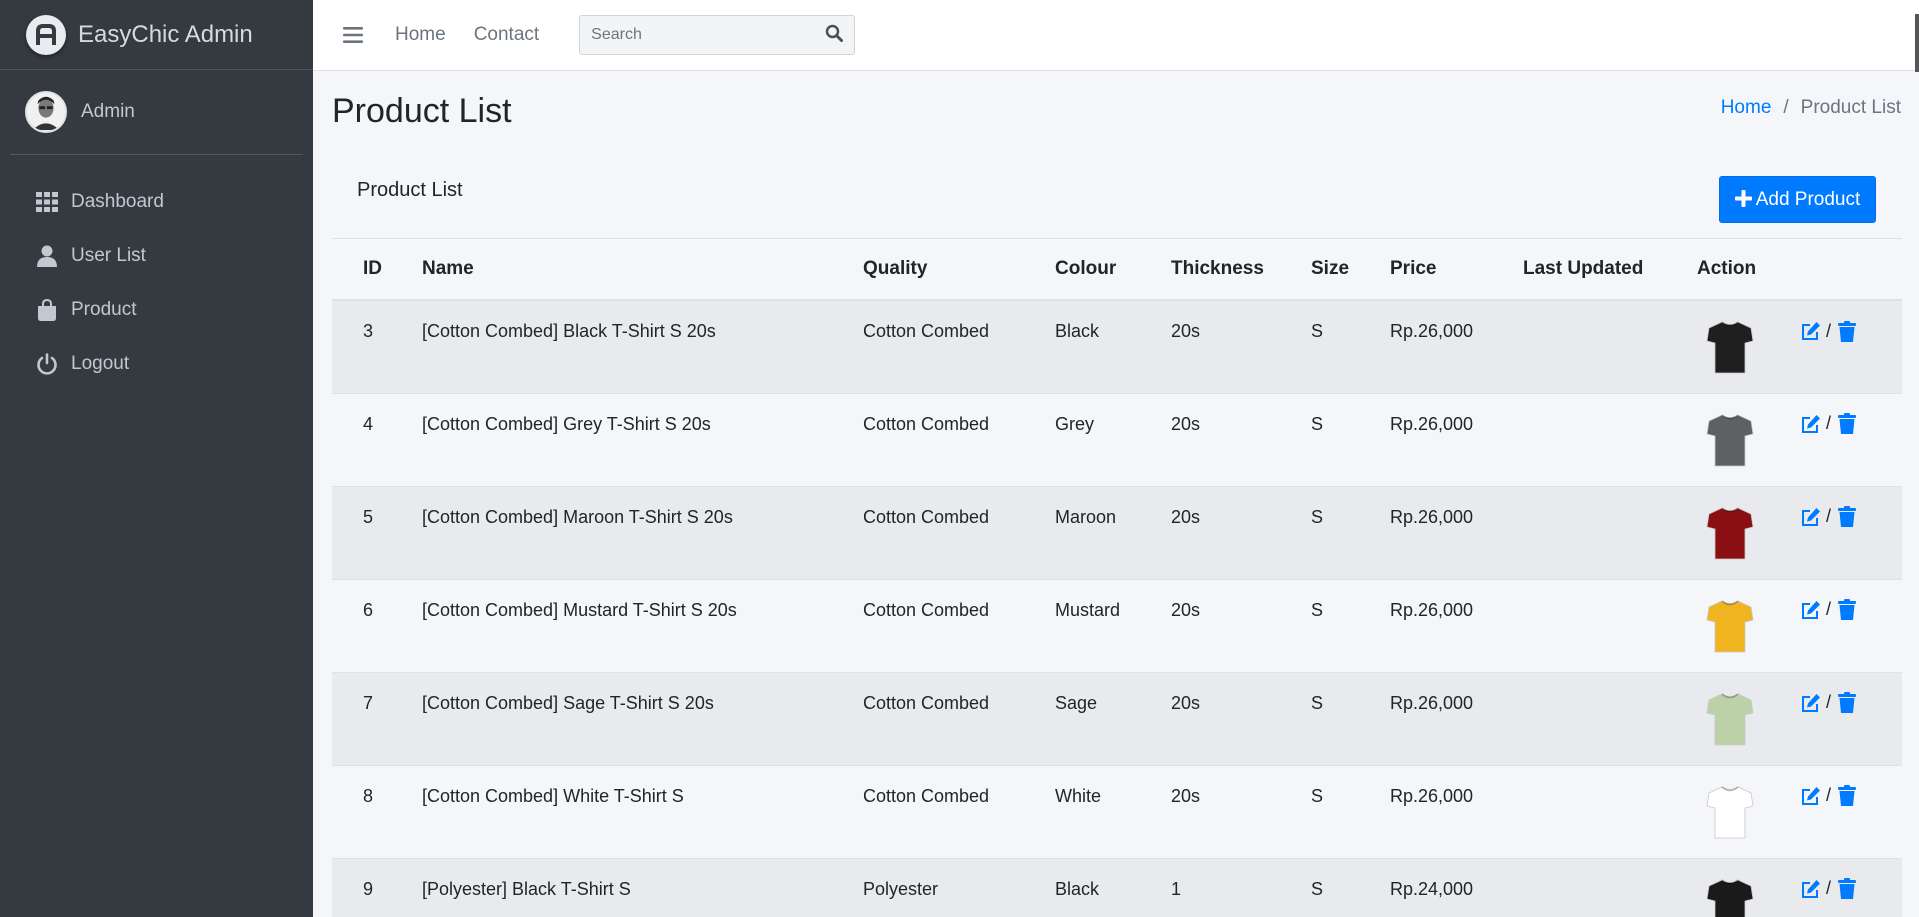  Describe the element at coordinates (553, 795) in the screenshot. I see `product-name: [Cotton Combed] White T-Shirt S` at that location.